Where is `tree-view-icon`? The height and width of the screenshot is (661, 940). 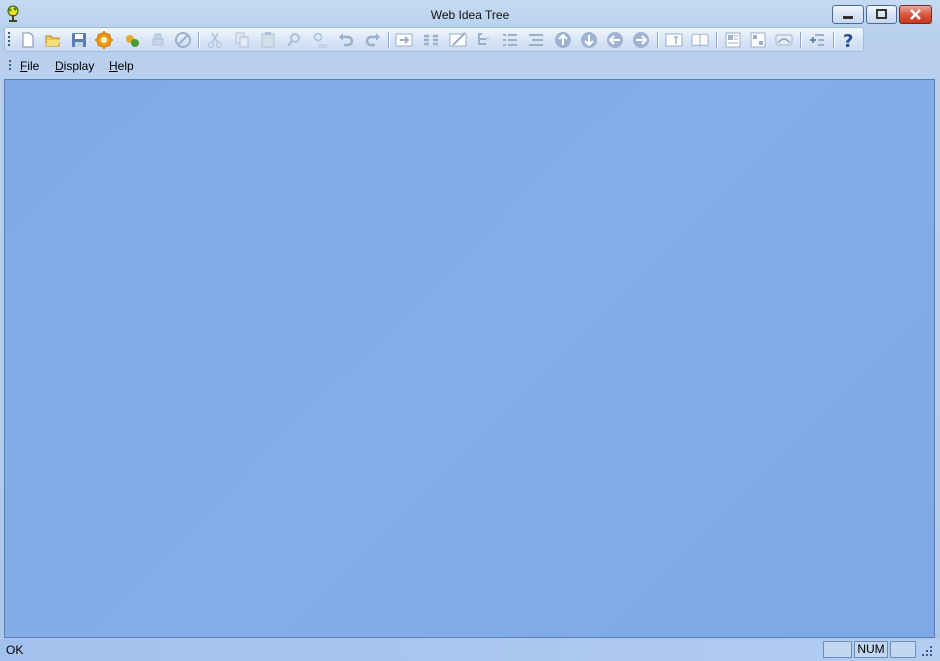
tree-view-icon is located at coordinates (484, 40).